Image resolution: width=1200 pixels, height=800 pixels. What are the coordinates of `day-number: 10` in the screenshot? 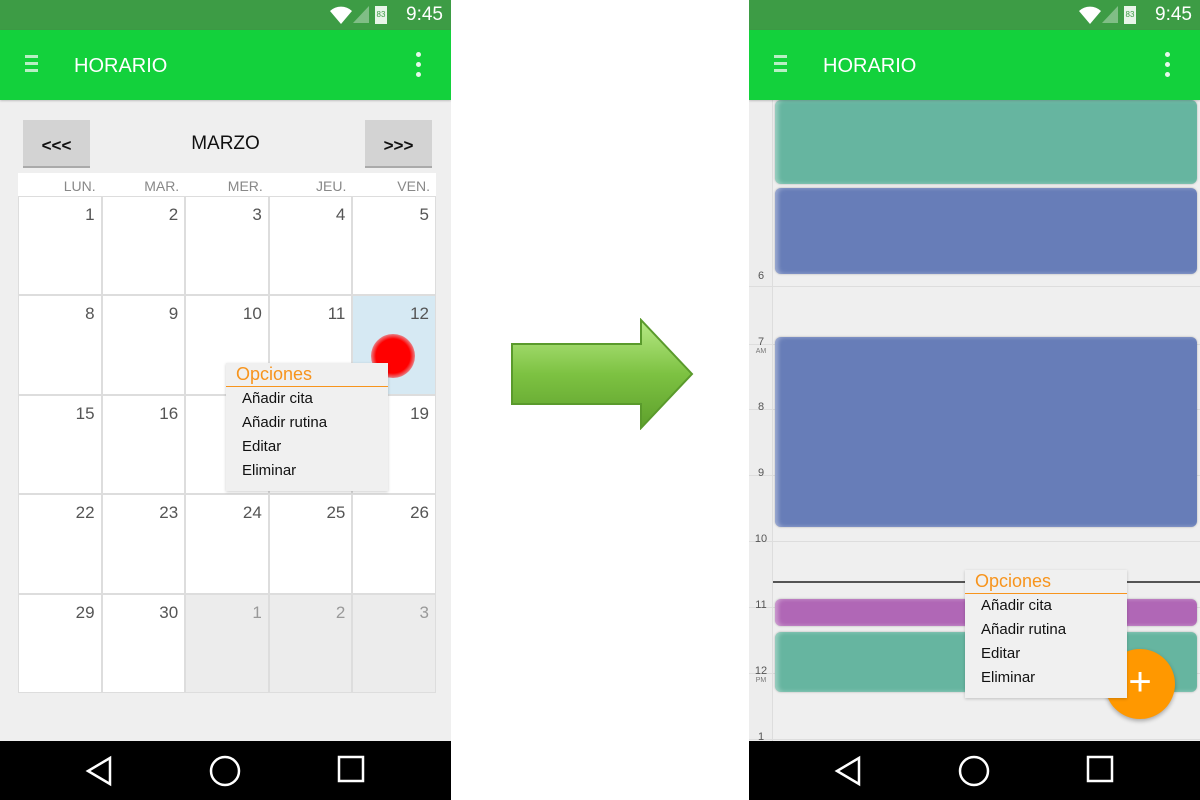 It's located at (252, 314).